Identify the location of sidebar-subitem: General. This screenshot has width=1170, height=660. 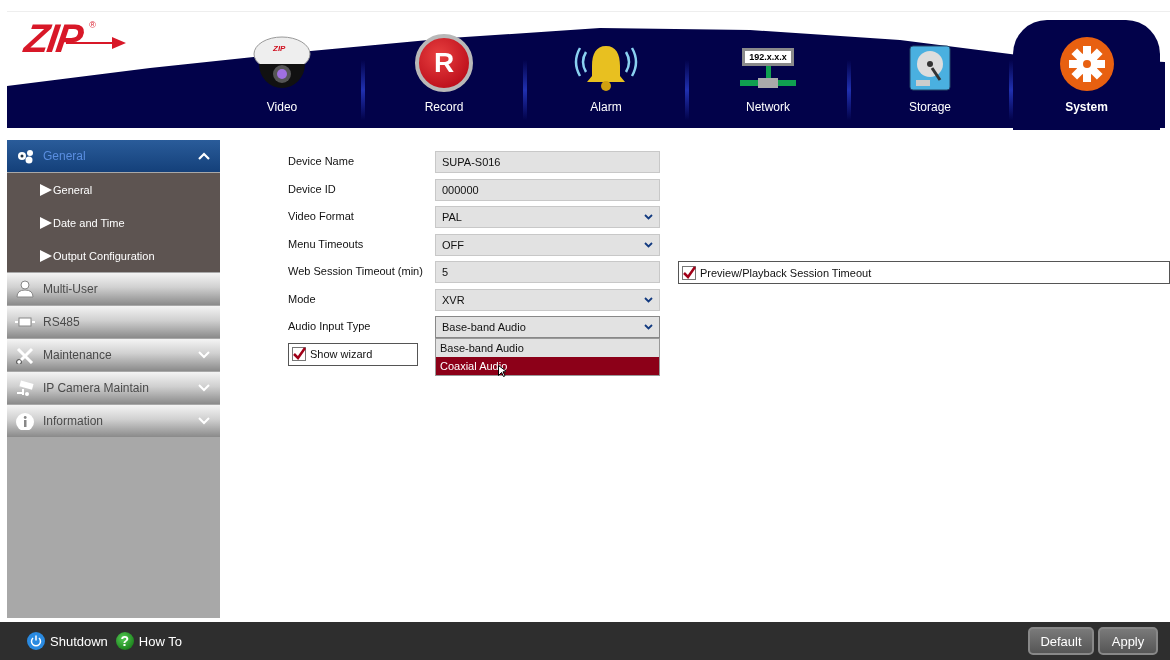
(113, 189).